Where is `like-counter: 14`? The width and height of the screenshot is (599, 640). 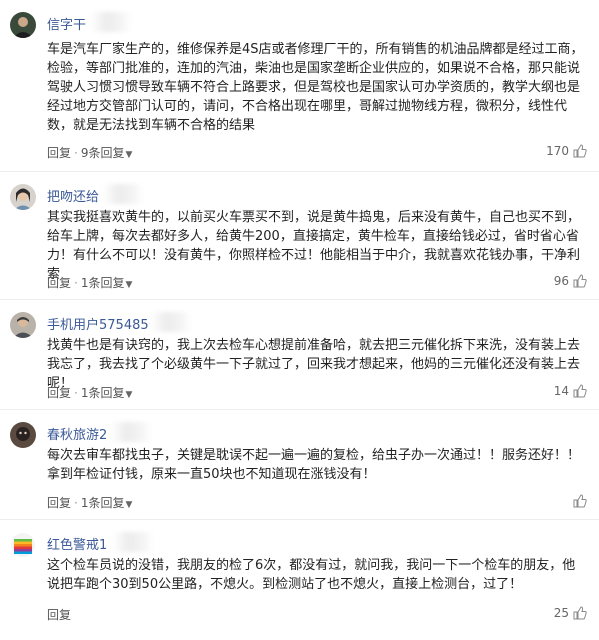 like-counter: 14 is located at coordinates (570, 391).